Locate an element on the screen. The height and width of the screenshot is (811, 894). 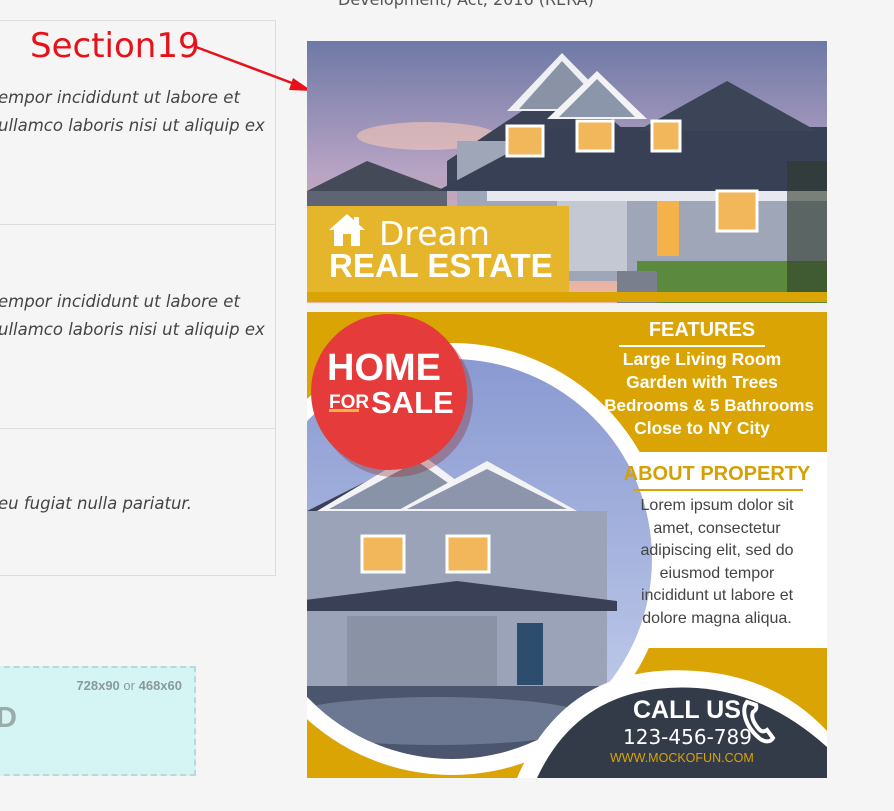
badge-sale-text: SALE is located at coordinates (412, 402).